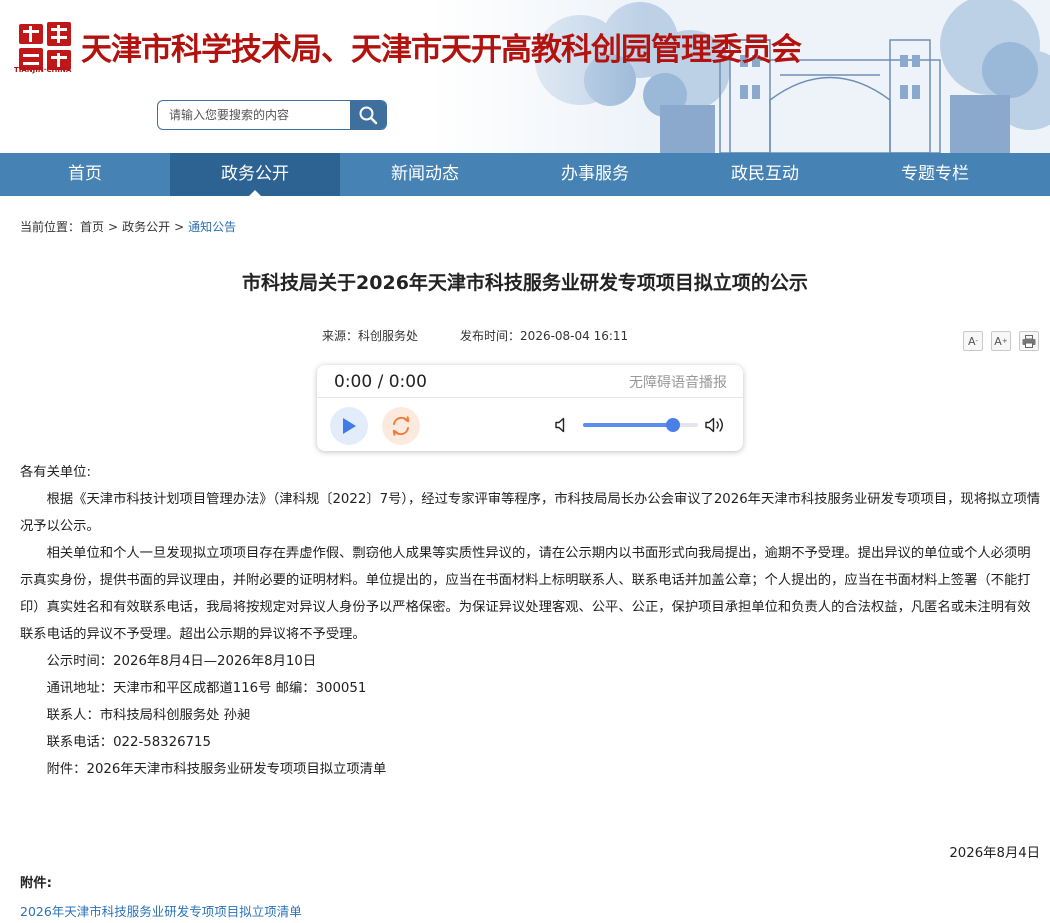 This screenshot has height=923, width=1050. What do you see at coordinates (388, 336) in the screenshot?
I see `source-value: 科创服务处` at bounding box center [388, 336].